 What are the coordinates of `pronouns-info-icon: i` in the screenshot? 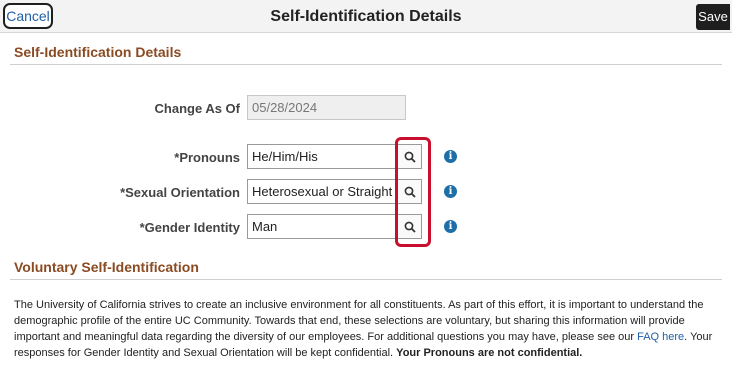 It's located at (450, 156).